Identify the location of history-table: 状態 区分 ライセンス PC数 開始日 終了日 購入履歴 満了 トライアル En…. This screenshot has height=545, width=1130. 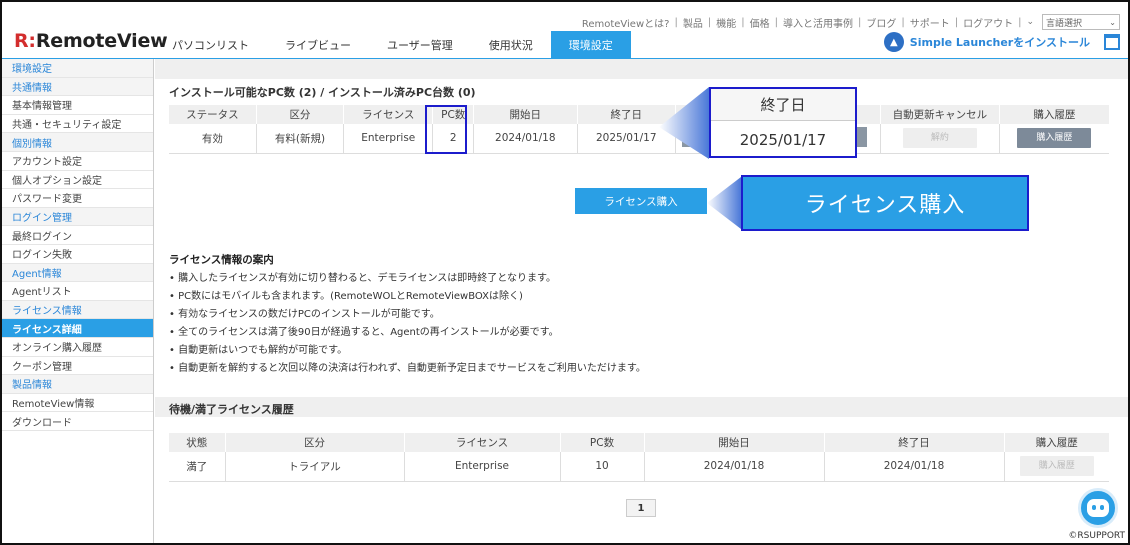
(639, 457).